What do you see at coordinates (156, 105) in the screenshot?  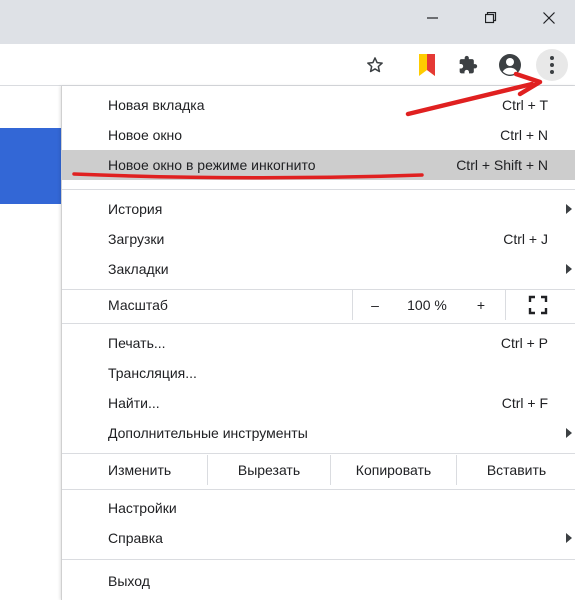 I see `menu-item-label: Новая вкладка` at bounding box center [156, 105].